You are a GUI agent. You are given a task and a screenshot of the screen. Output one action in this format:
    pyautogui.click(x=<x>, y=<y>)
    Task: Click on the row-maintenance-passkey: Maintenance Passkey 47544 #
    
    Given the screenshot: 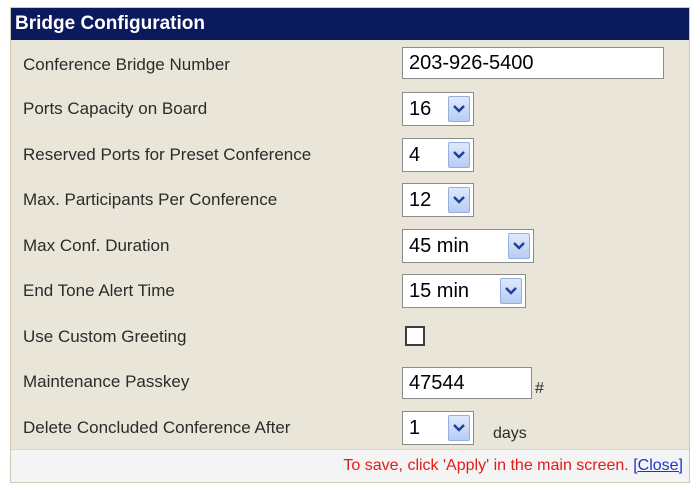 What is the action you would take?
    pyautogui.click(x=350, y=381)
    